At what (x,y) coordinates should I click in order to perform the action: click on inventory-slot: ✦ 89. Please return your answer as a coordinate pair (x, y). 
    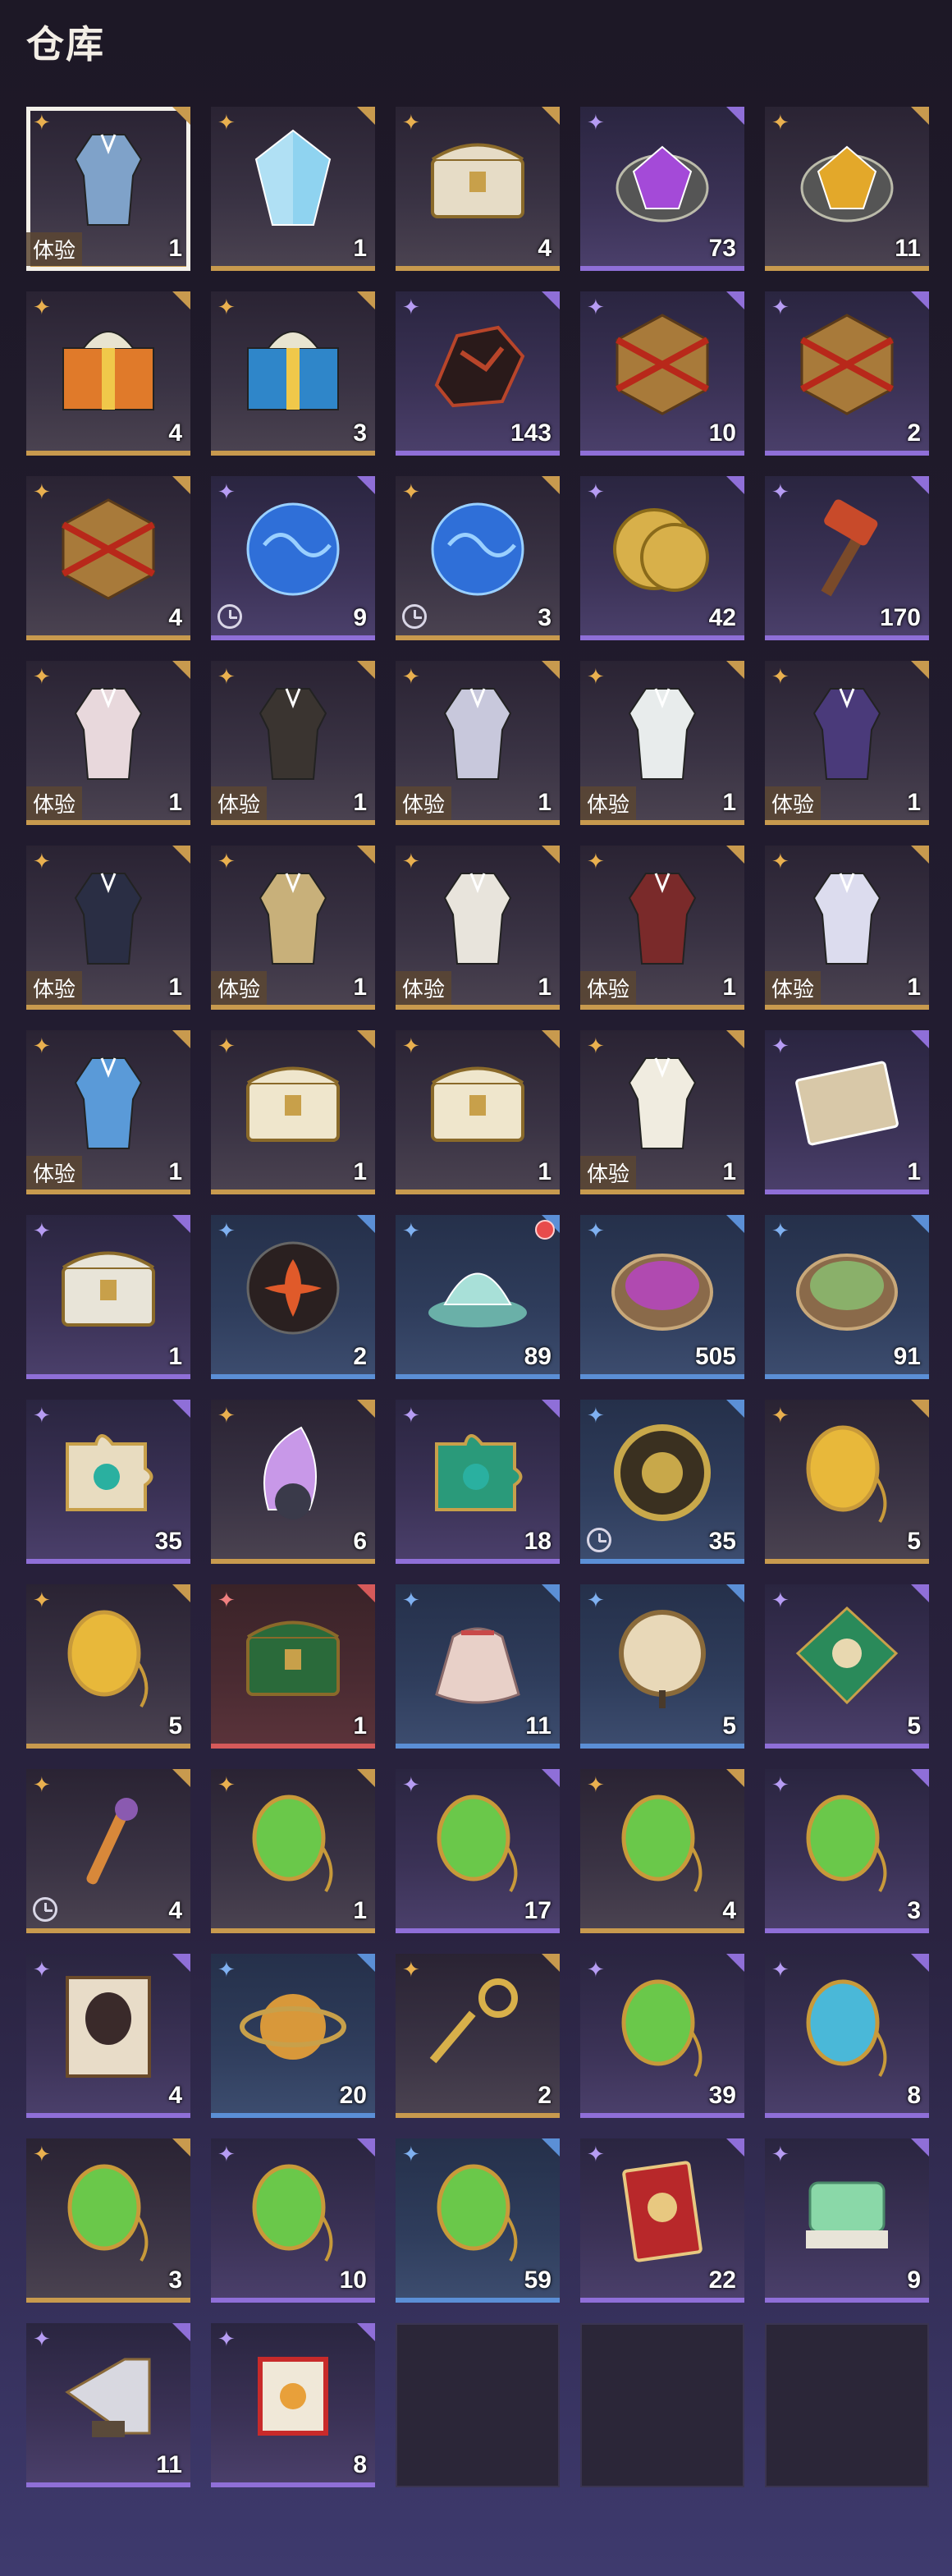
    Looking at the image, I should click on (478, 1297).